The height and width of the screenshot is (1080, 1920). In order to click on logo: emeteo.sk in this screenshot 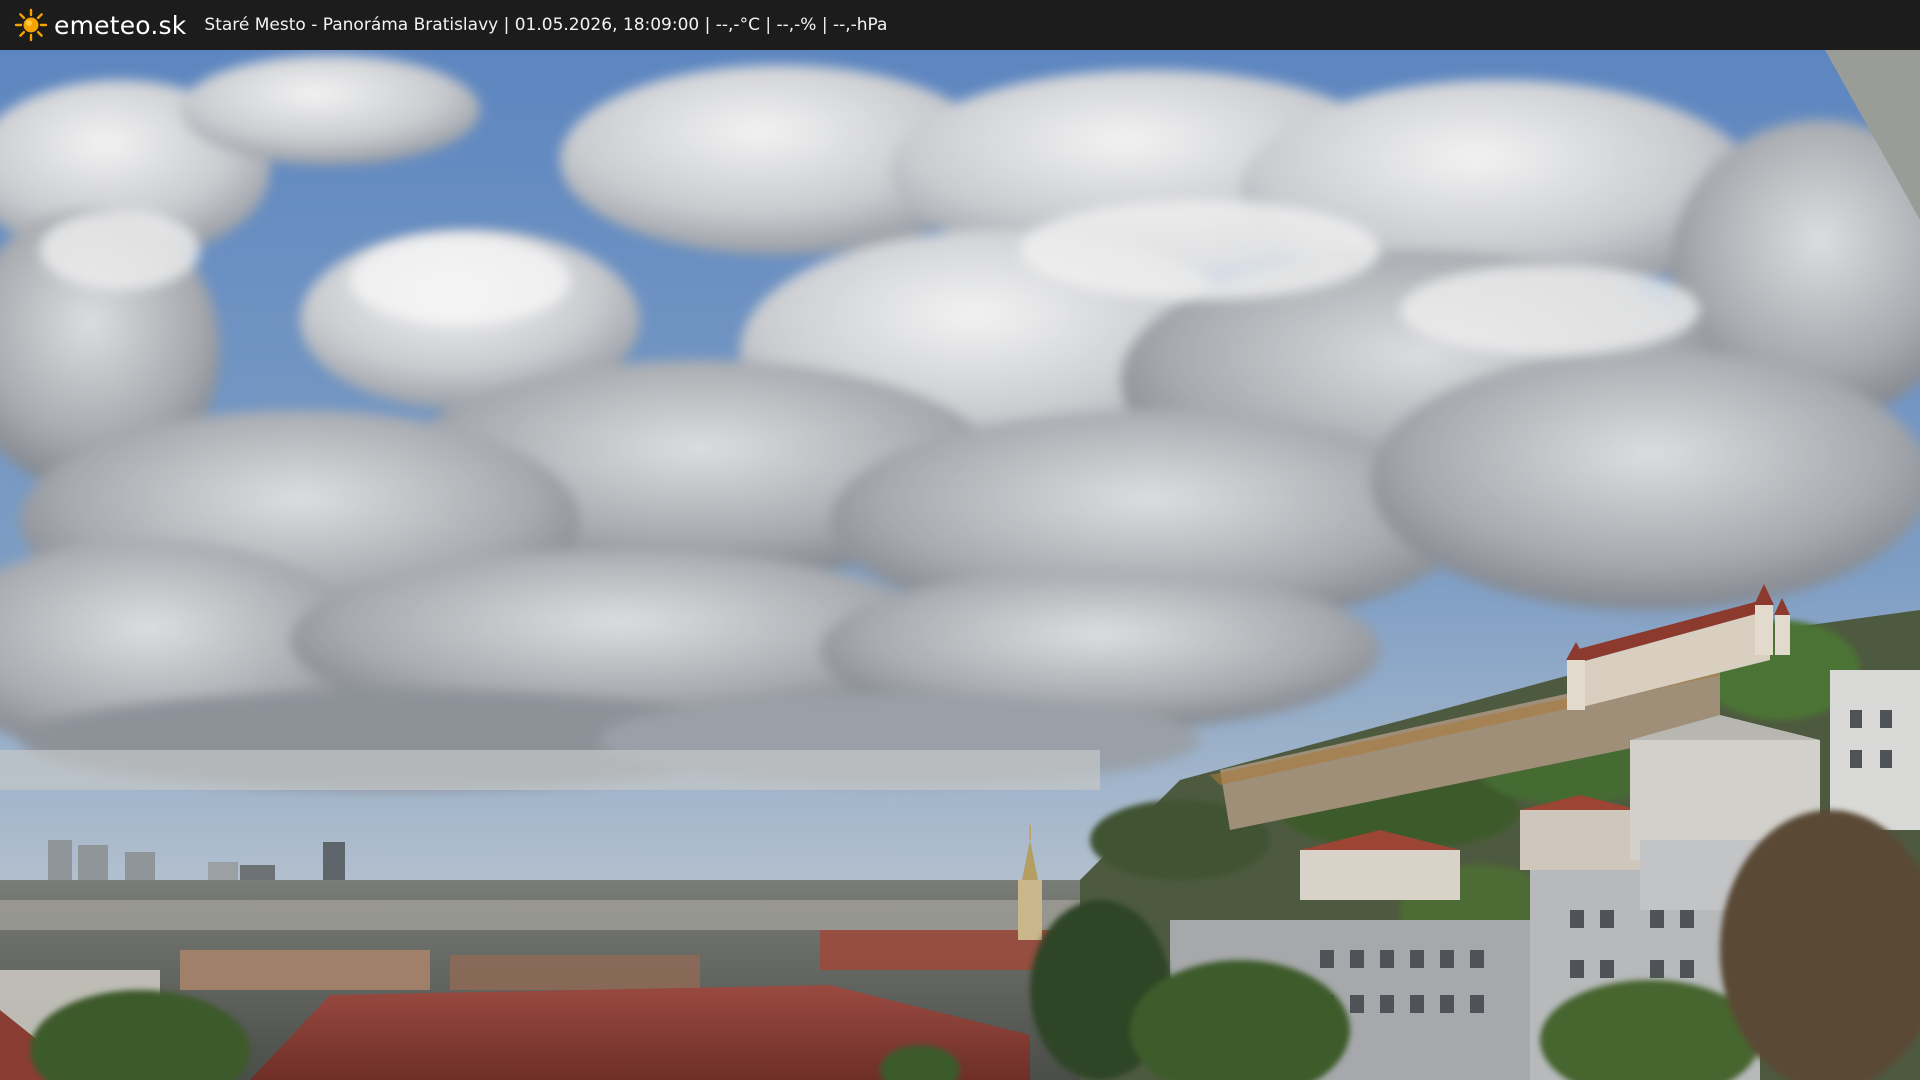, I will do `click(100, 25)`.